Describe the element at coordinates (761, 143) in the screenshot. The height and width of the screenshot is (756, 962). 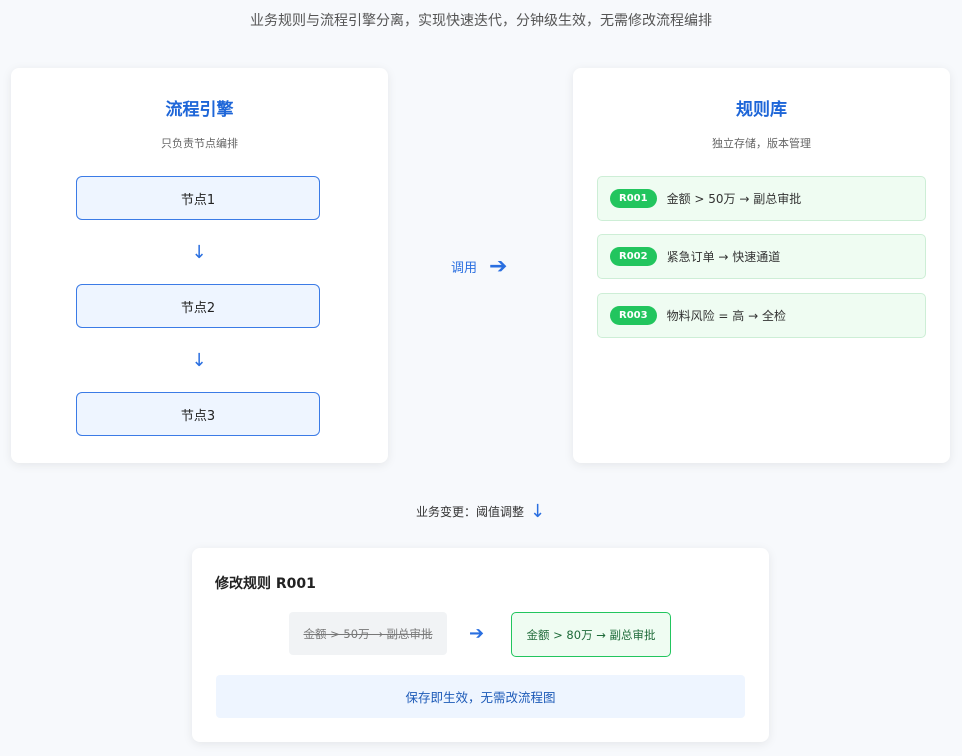
I see `library-subtitle: 独立存储，版本管理` at that location.